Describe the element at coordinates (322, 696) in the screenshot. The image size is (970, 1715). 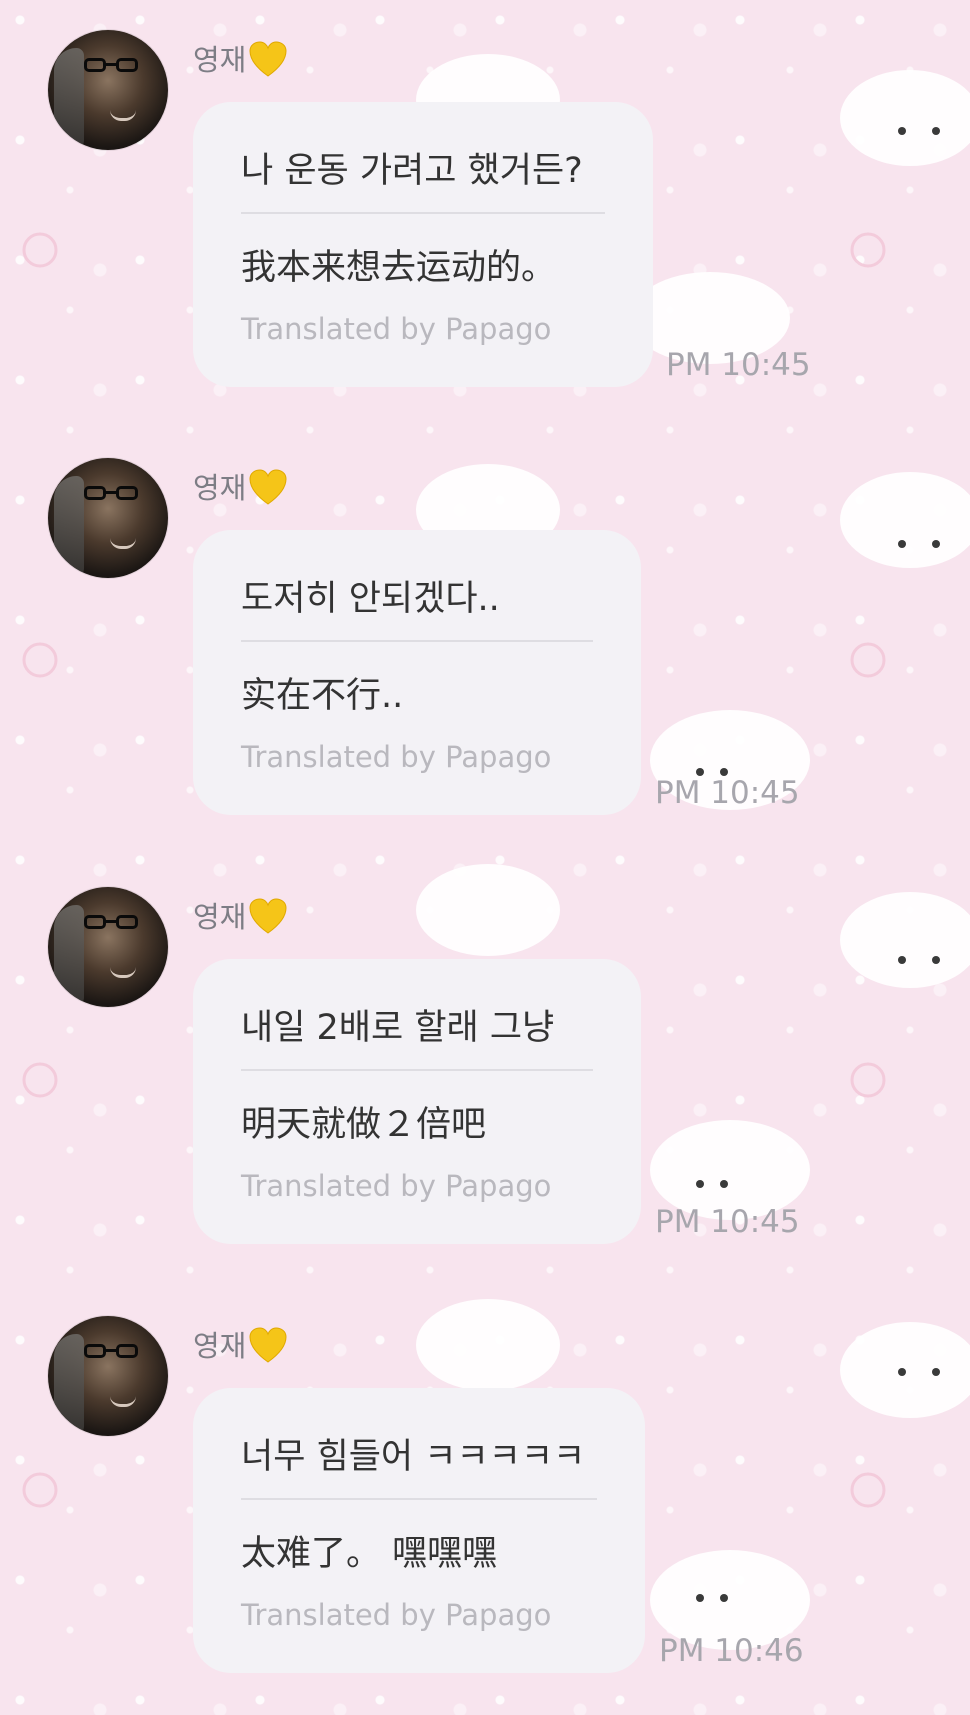
I see `message-translated-text: 实在不行..` at that location.